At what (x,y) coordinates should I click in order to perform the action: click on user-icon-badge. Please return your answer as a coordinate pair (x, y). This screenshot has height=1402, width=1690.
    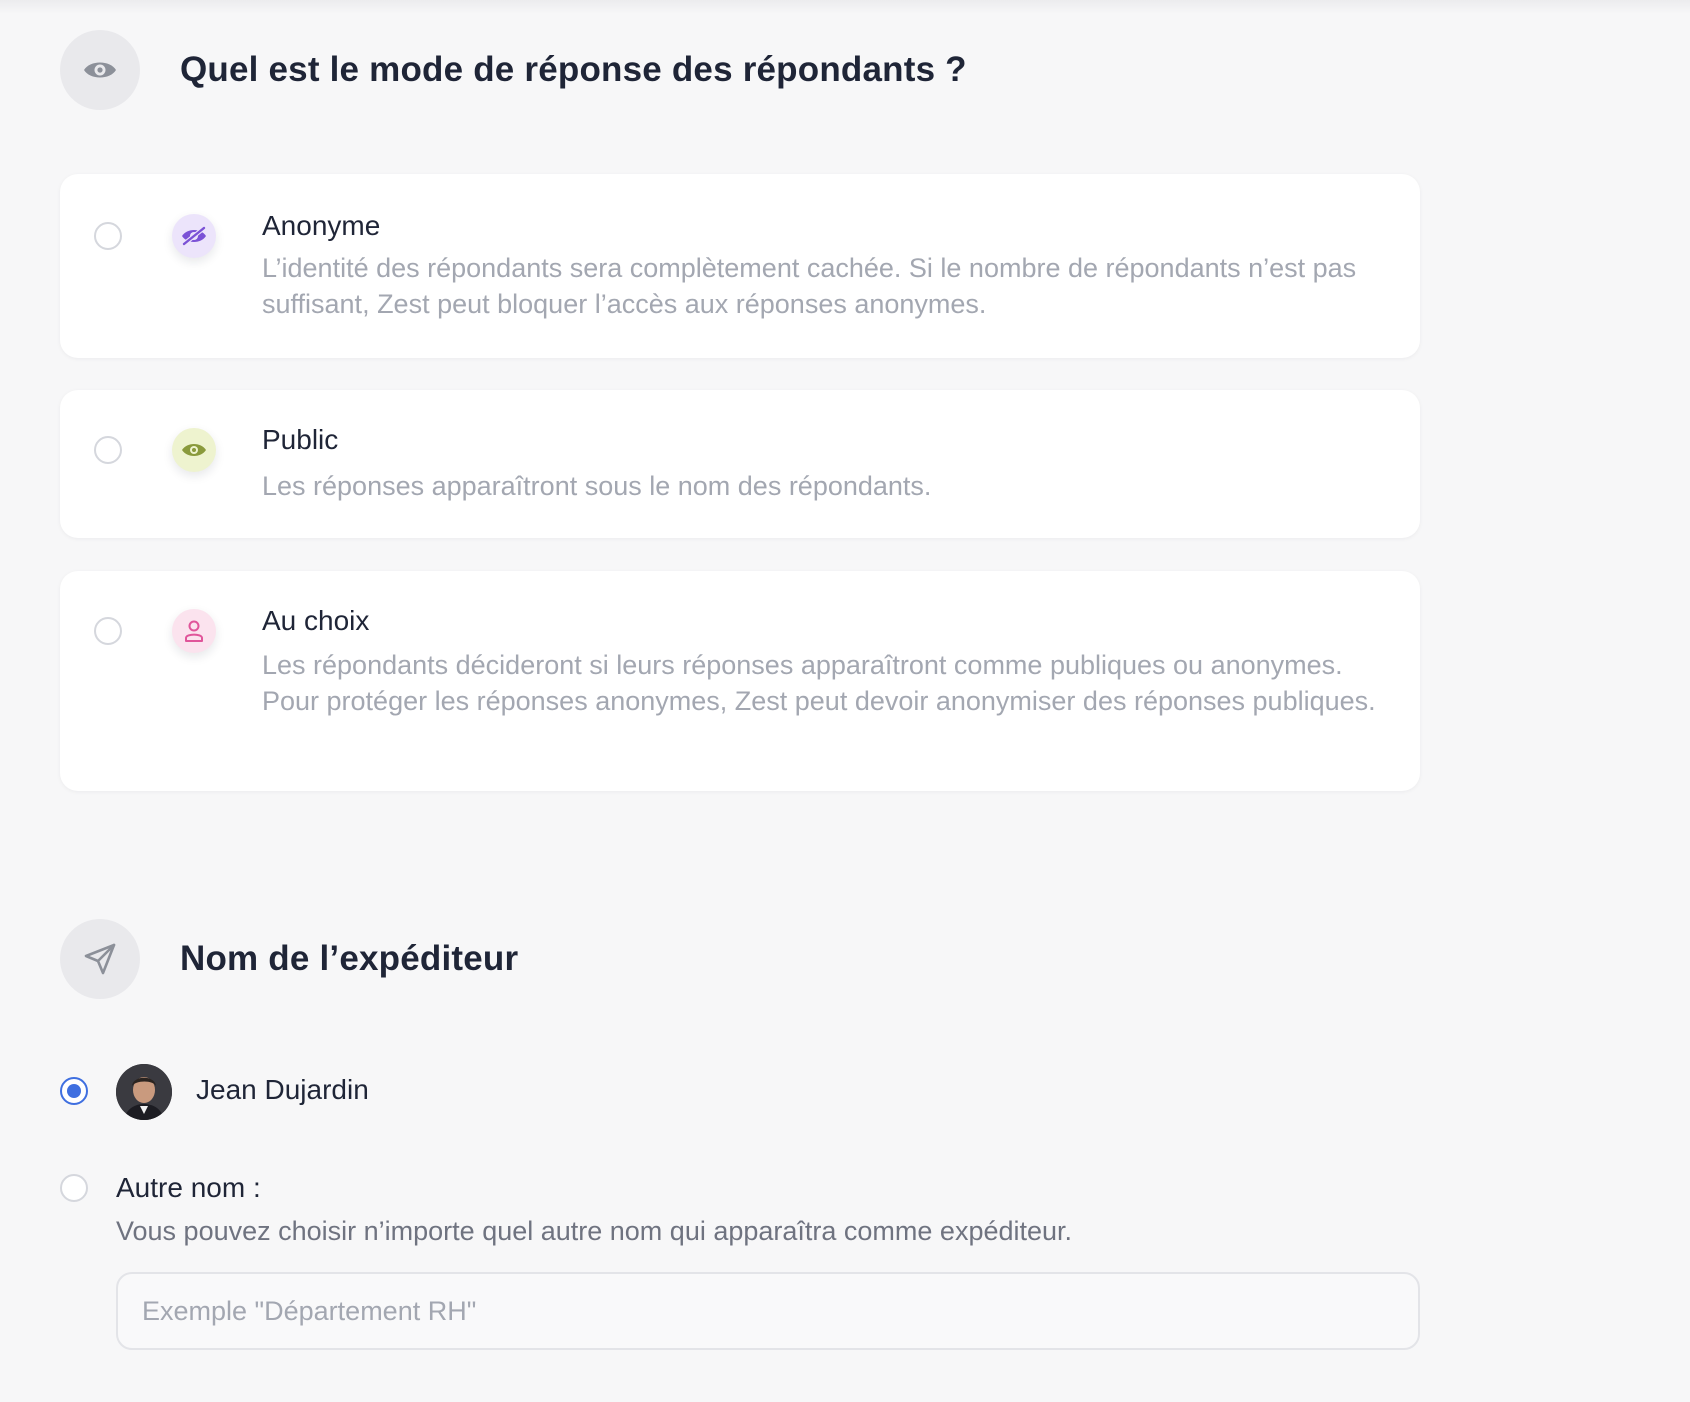
    Looking at the image, I should click on (194, 631).